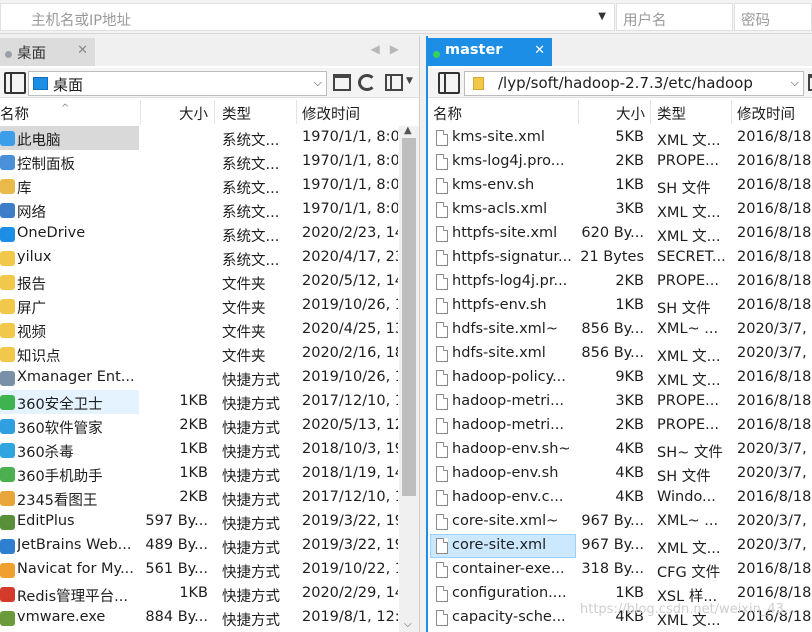 The image size is (812, 632). What do you see at coordinates (773, 17) in the screenshot?
I see `password-input: 密码` at bounding box center [773, 17].